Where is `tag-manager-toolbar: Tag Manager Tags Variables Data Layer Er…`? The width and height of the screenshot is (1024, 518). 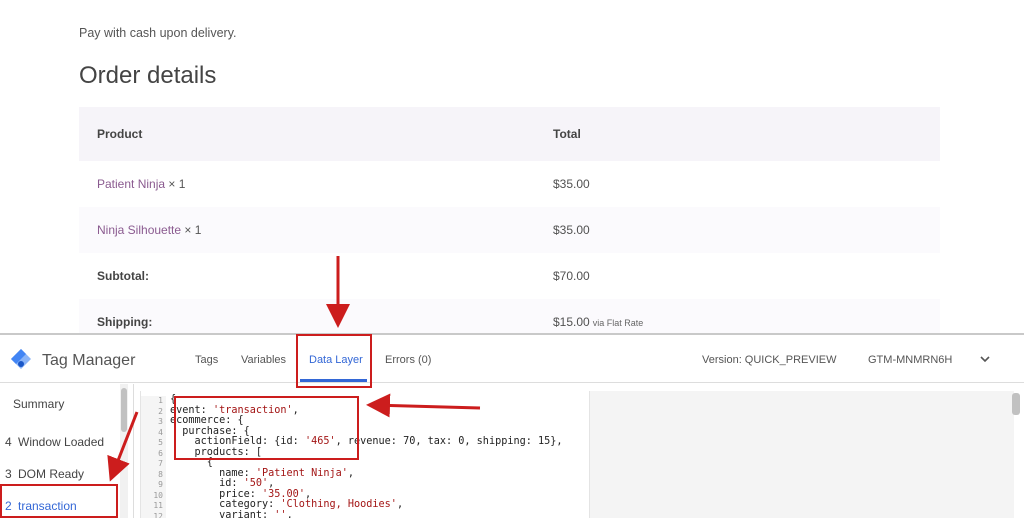 tag-manager-toolbar: Tag Manager Tags Variables Data Layer Er… is located at coordinates (512, 359).